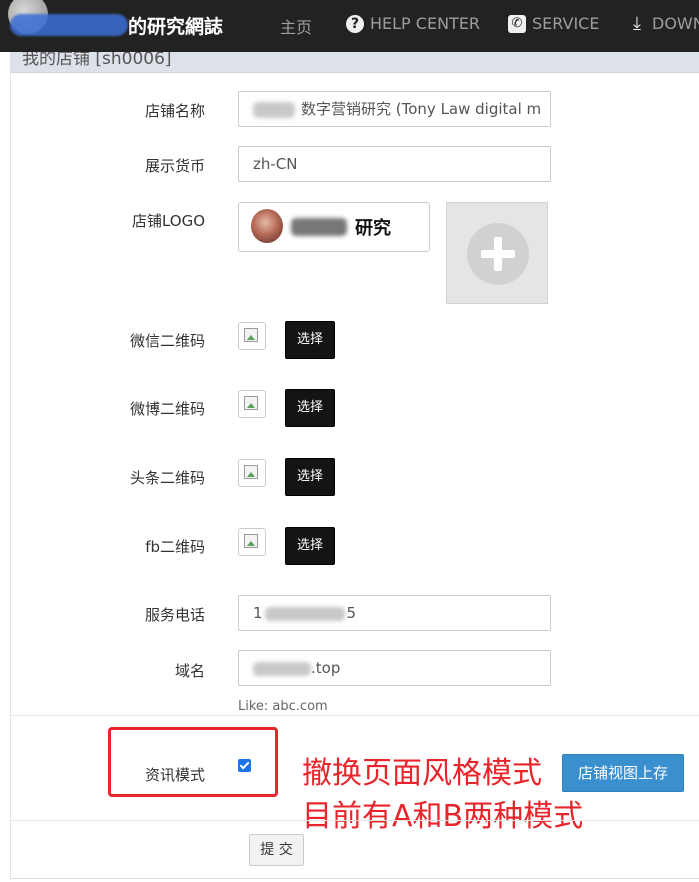  I want to click on service-phone-label: 服务电话, so click(174, 615).